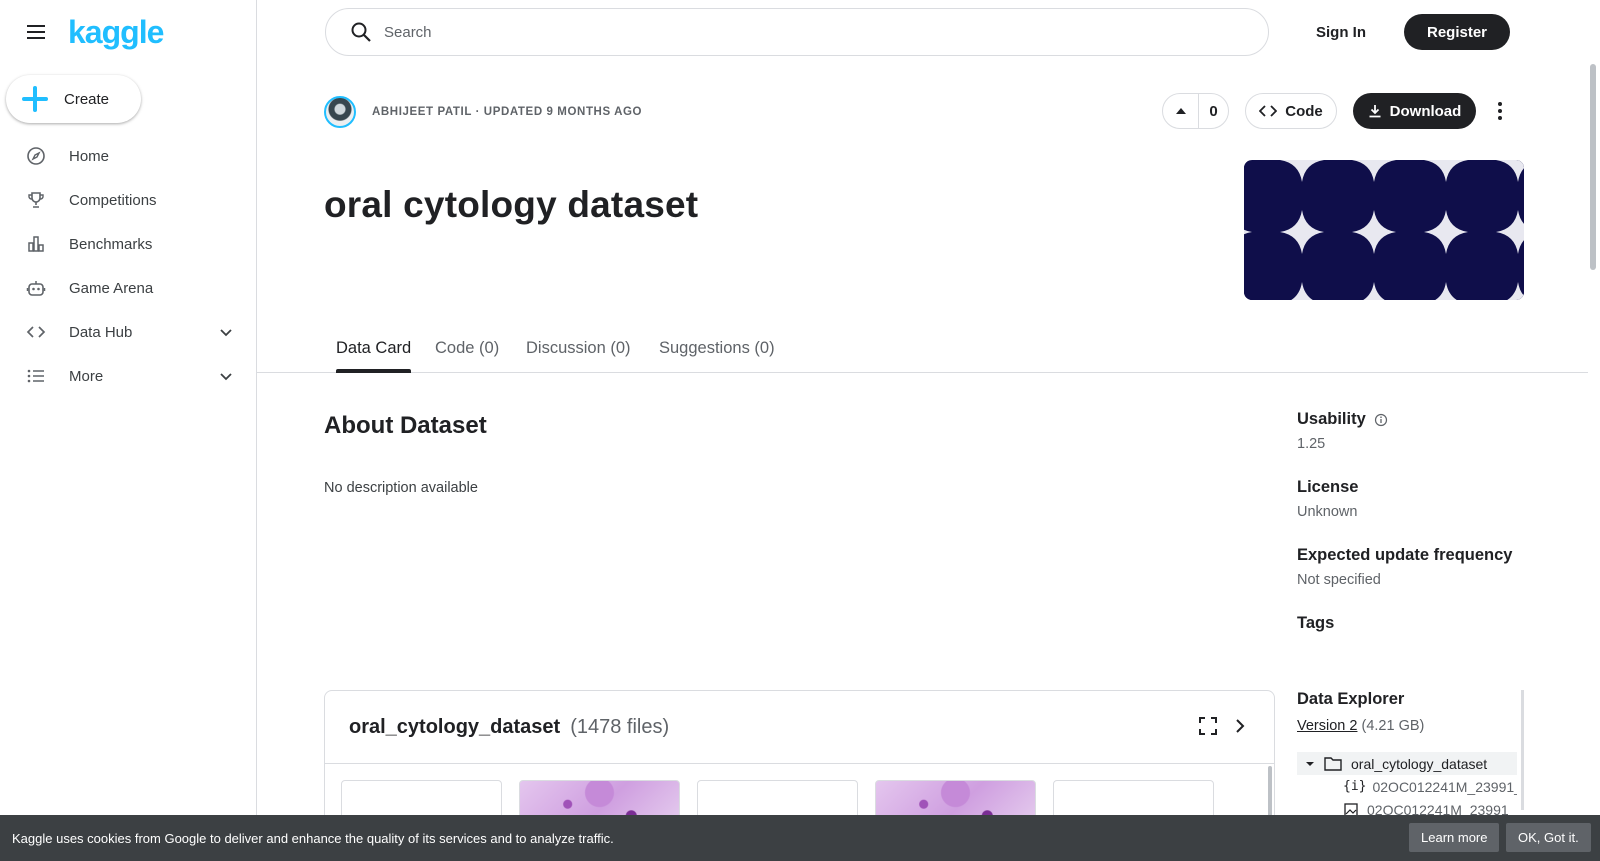  What do you see at coordinates (405, 425) in the screenshot?
I see `about-heading: About Dataset` at bounding box center [405, 425].